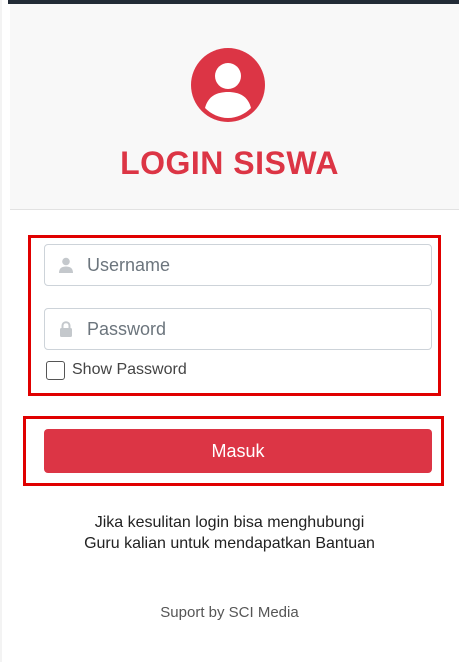 The height and width of the screenshot is (662, 459). What do you see at coordinates (229, 612) in the screenshot?
I see `footer-credit: Suport by SCI Media` at bounding box center [229, 612].